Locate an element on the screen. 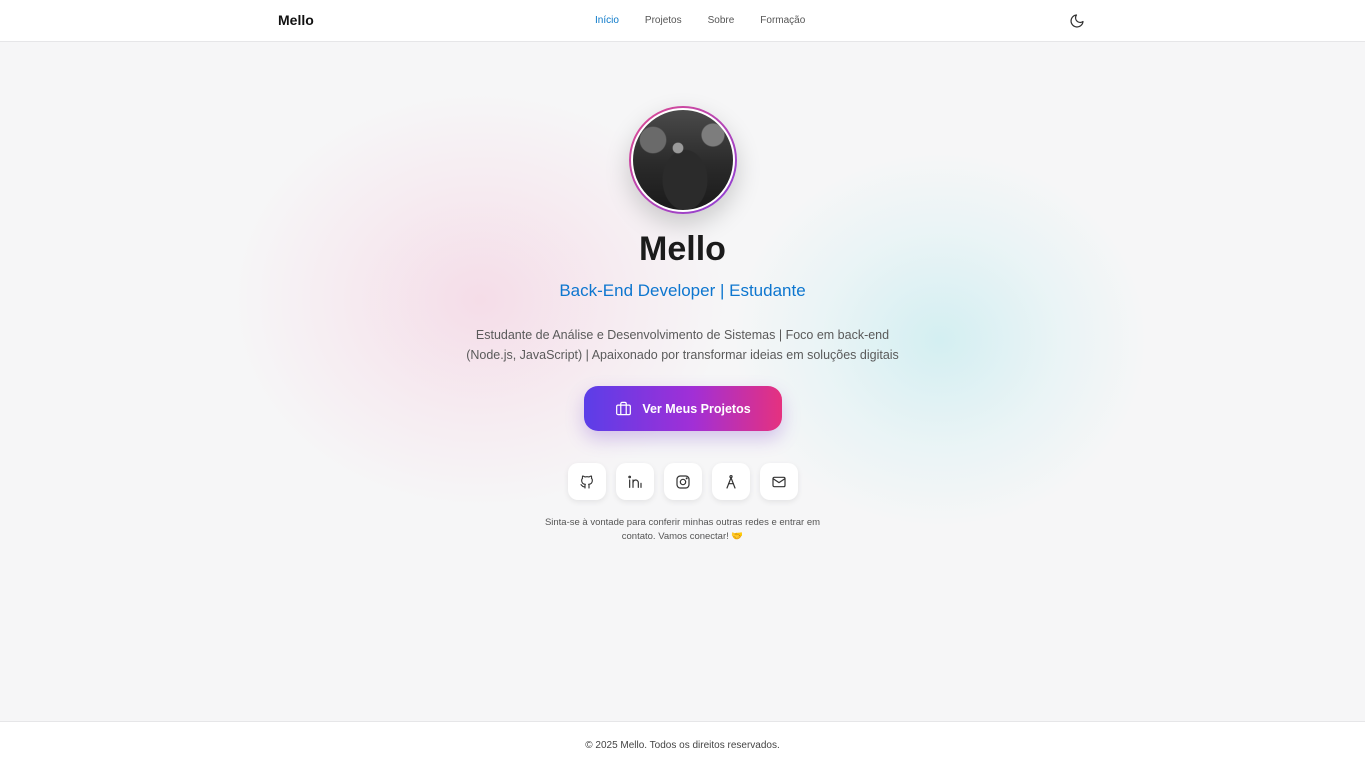 The width and height of the screenshot is (1365, 766). github-icon is located at coordinates (586, 481).